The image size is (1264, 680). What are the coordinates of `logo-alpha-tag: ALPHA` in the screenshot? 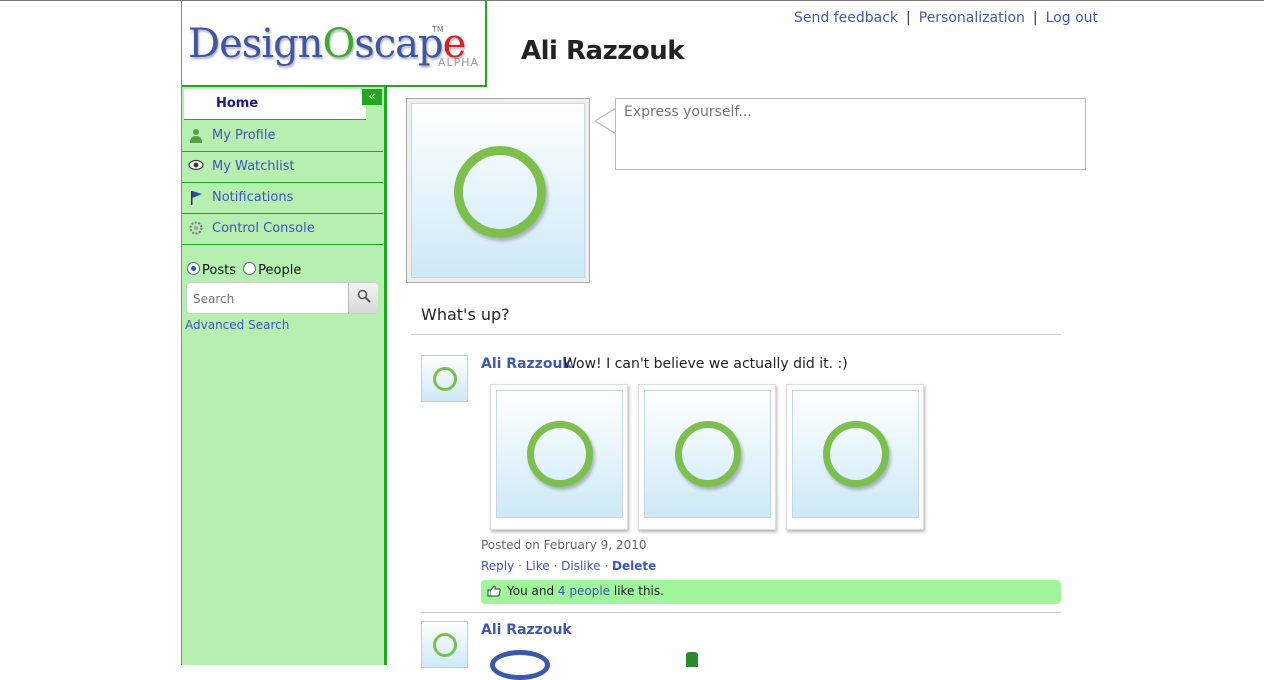 It's located at (459, 62).